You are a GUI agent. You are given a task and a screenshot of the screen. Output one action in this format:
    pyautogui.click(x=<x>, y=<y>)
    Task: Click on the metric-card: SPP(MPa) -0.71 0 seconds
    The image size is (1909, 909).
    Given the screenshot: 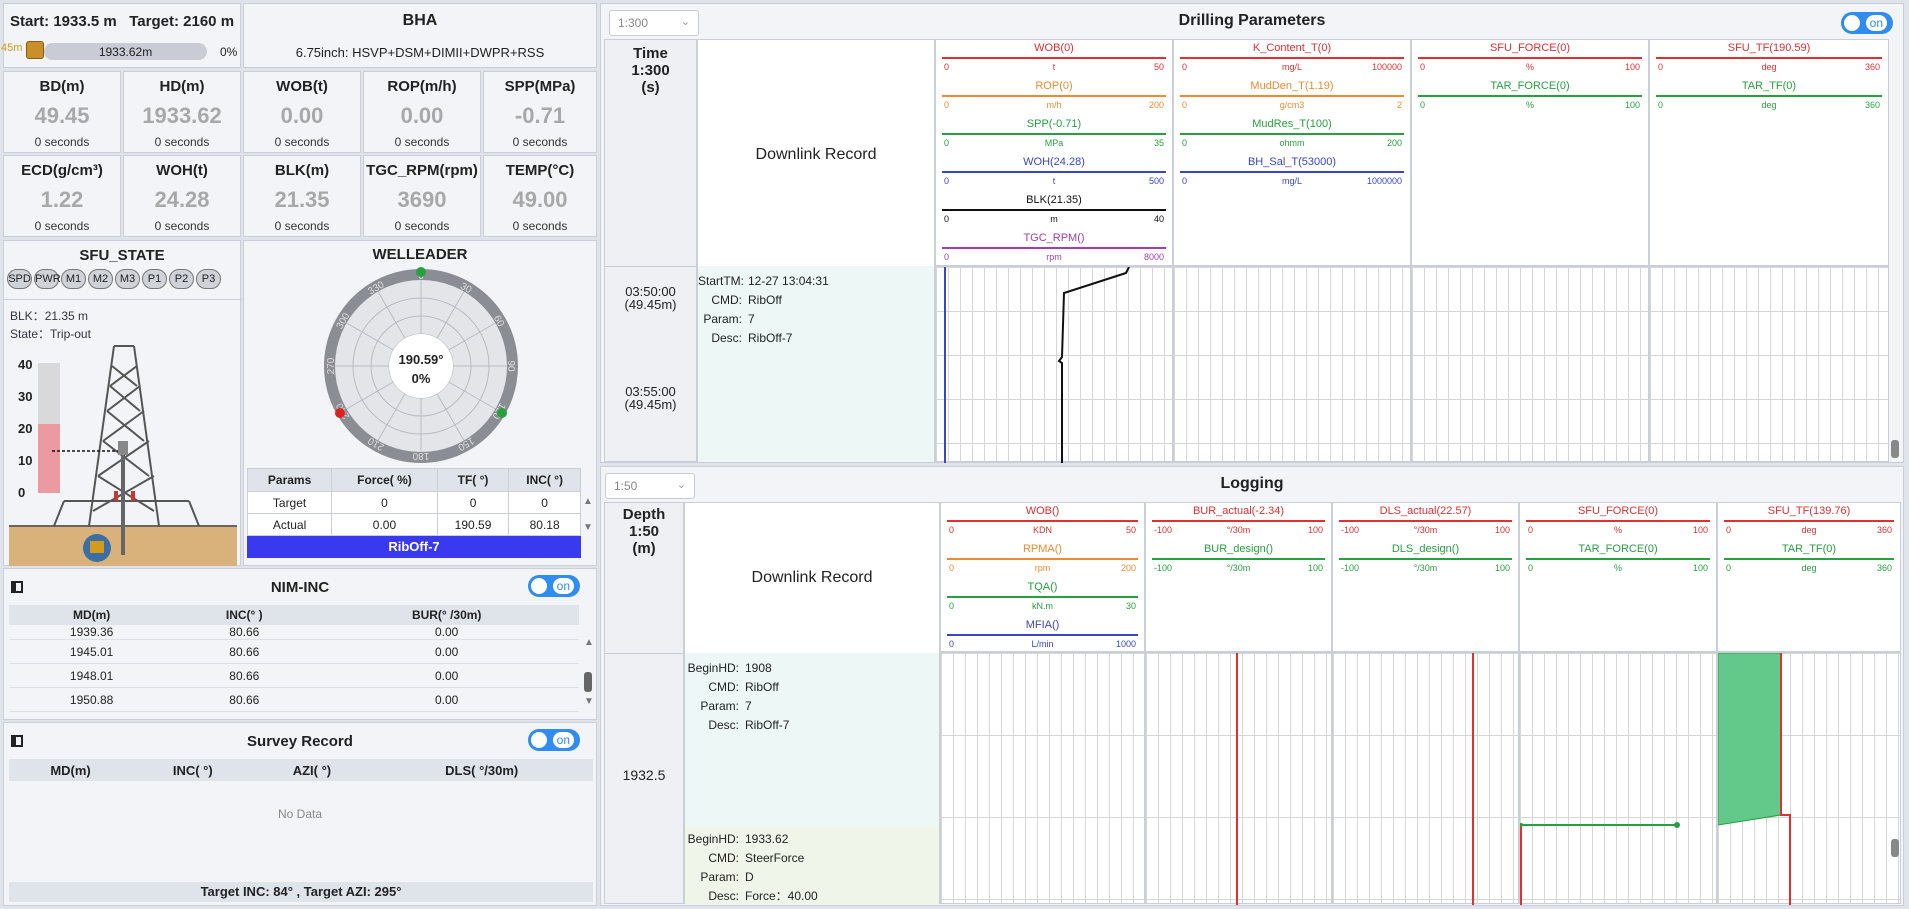 What is the action you would take?
    pyautogui.click(x=540, y=112)
    